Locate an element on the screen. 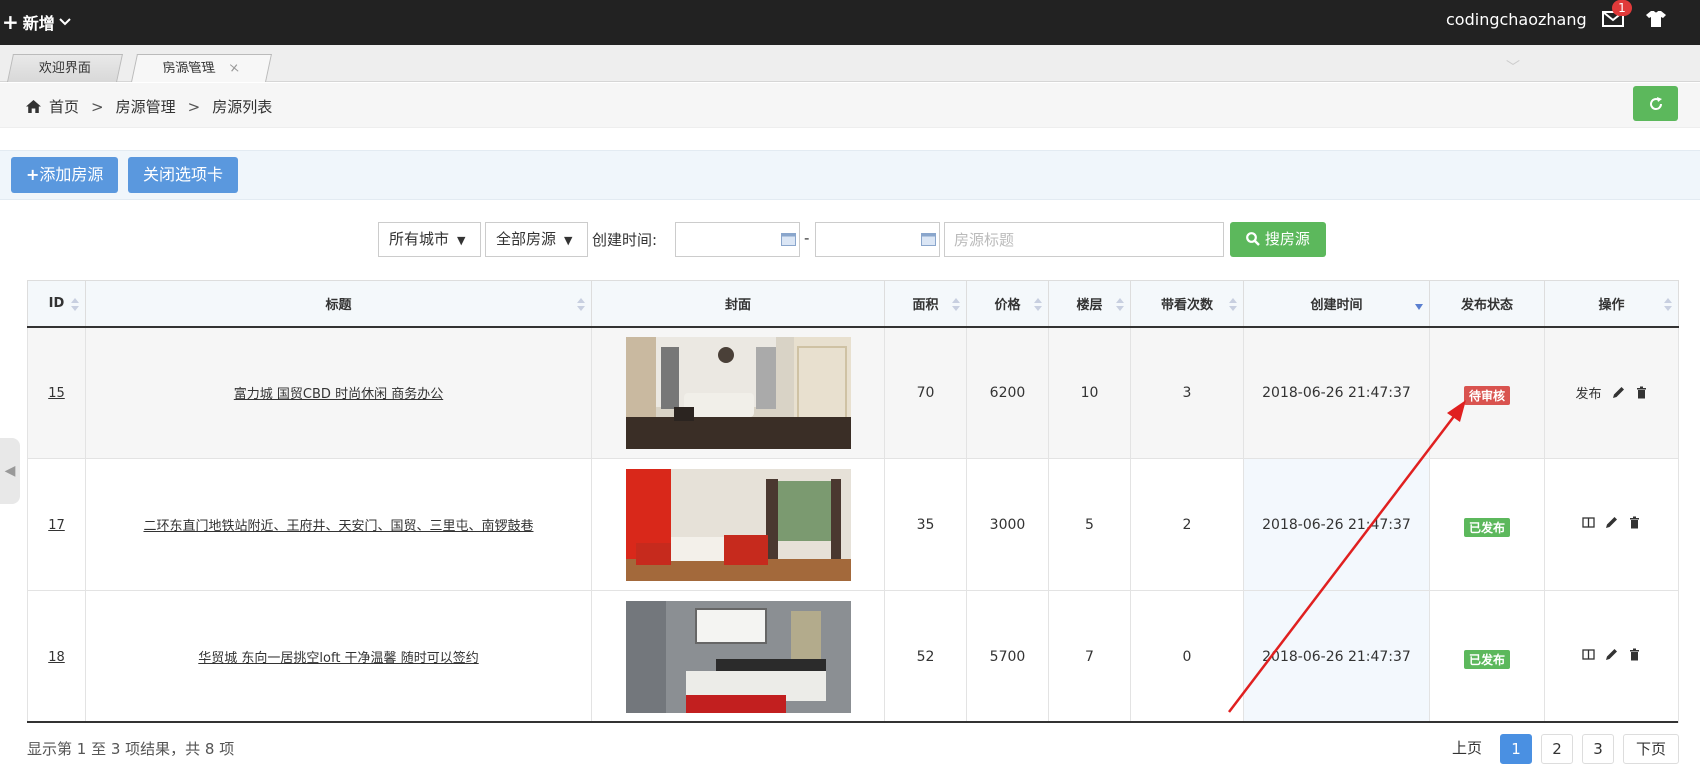 The height and width of the screenshot is (783, 1700). operations-cell: 发布 is located at coordinates (1611, 392).